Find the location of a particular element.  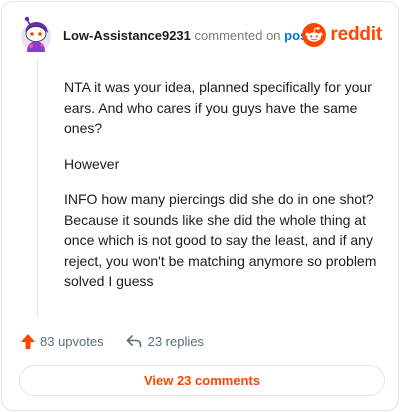

comment-meta: Low-Assistance9231 commented on post is located at coordinates (187, 35).